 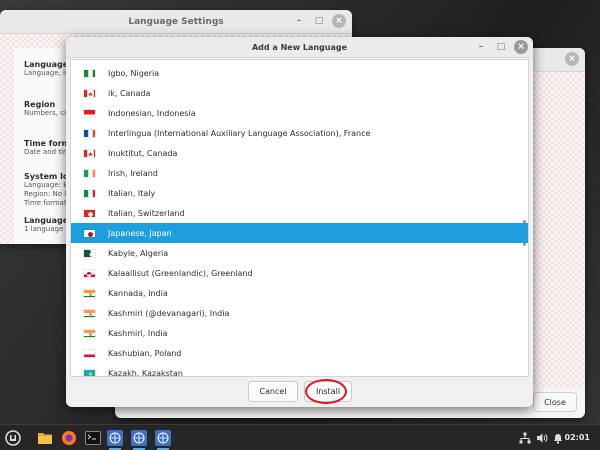 What do you see at coordinates (69, 438) in the screenshot?
I see `firefox-icon` at bounding box center [69, 438].